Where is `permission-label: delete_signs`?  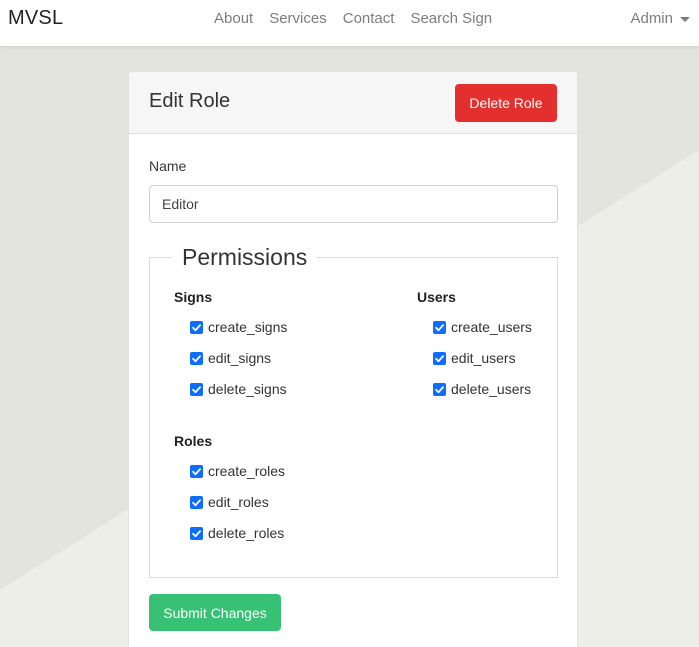 permission-label: delete_signs is located at coordinates (247, 389).